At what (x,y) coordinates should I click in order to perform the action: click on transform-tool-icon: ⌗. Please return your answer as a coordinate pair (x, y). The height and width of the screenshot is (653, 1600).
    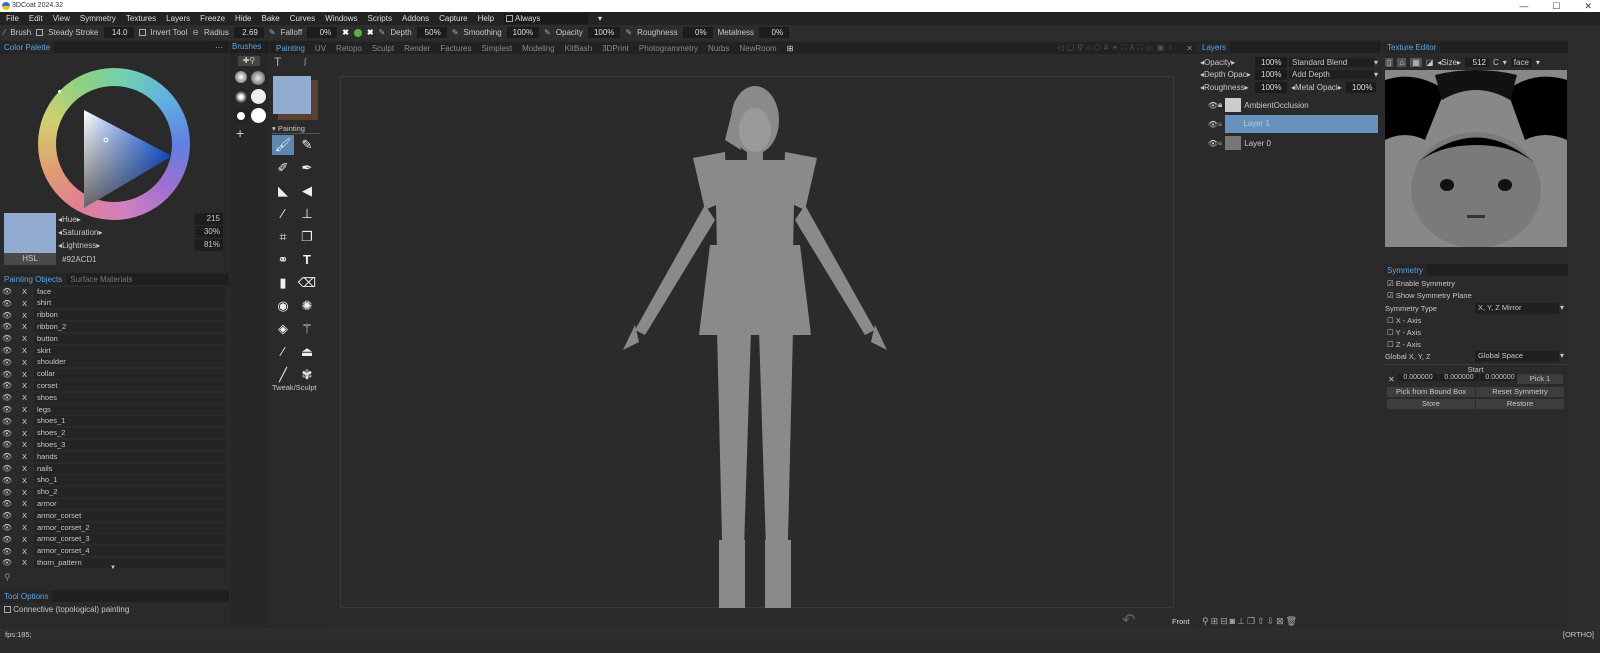
    Looking at the image, I should click on (283, 237).